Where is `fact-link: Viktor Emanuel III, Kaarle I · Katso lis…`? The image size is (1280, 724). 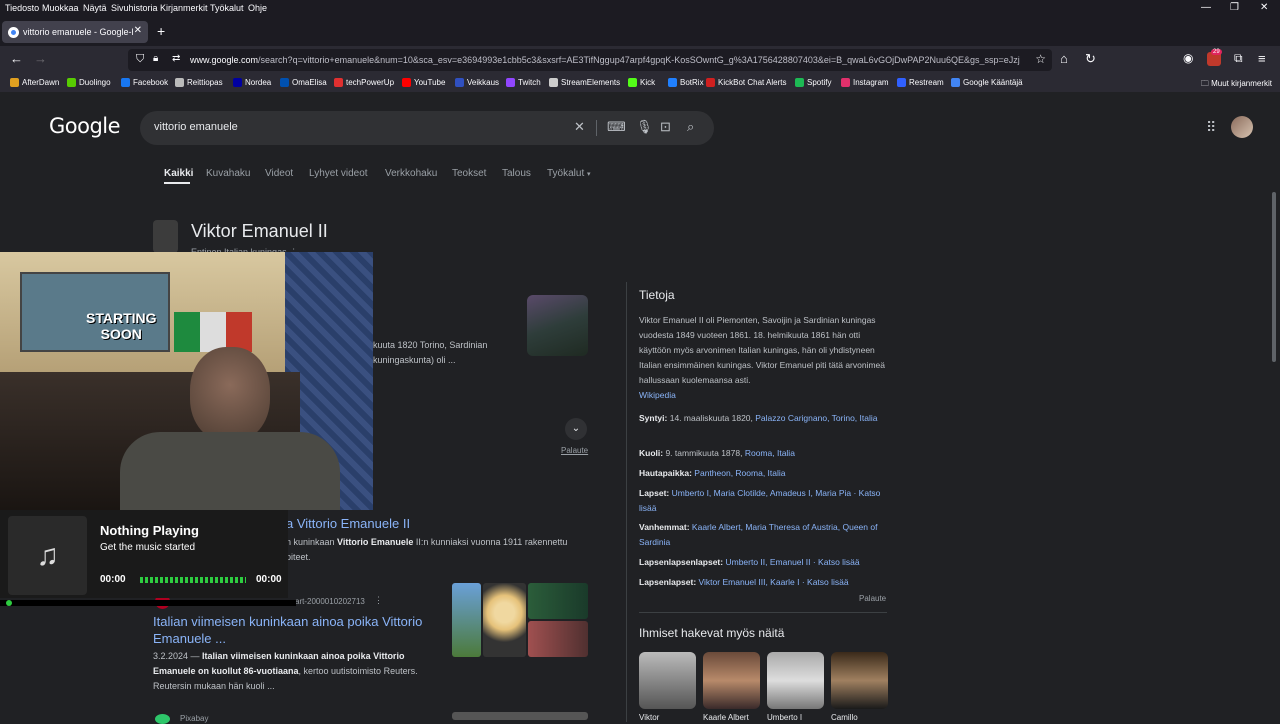 fact-link: Viktor Emanuel III, Kaarle I · Katso lis… is located at coordinates (774, 582).